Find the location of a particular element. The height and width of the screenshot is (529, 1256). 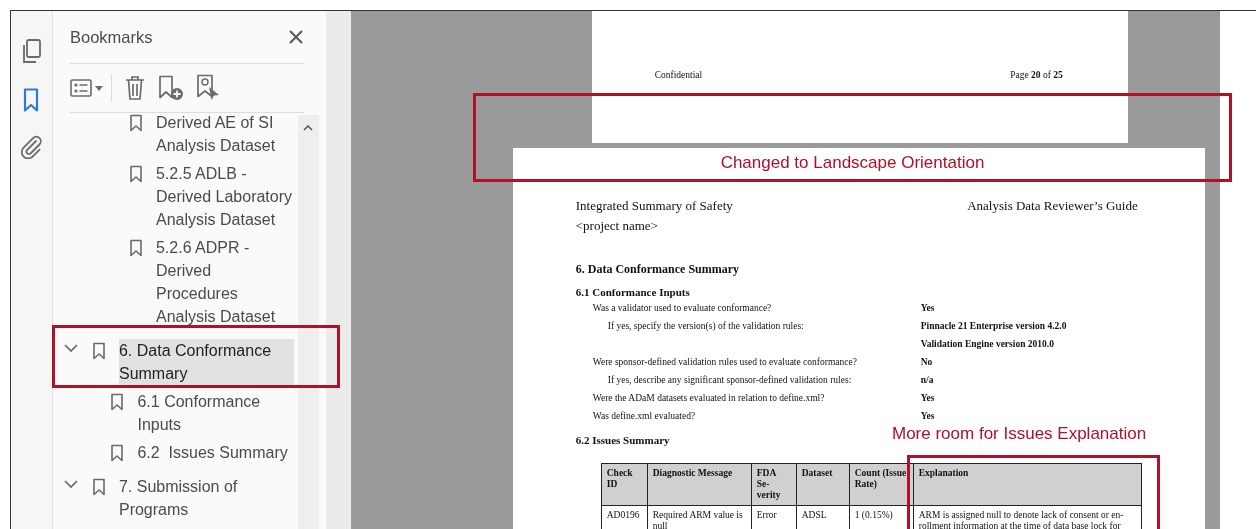

trash-icon is located at coordinates (134, 88).